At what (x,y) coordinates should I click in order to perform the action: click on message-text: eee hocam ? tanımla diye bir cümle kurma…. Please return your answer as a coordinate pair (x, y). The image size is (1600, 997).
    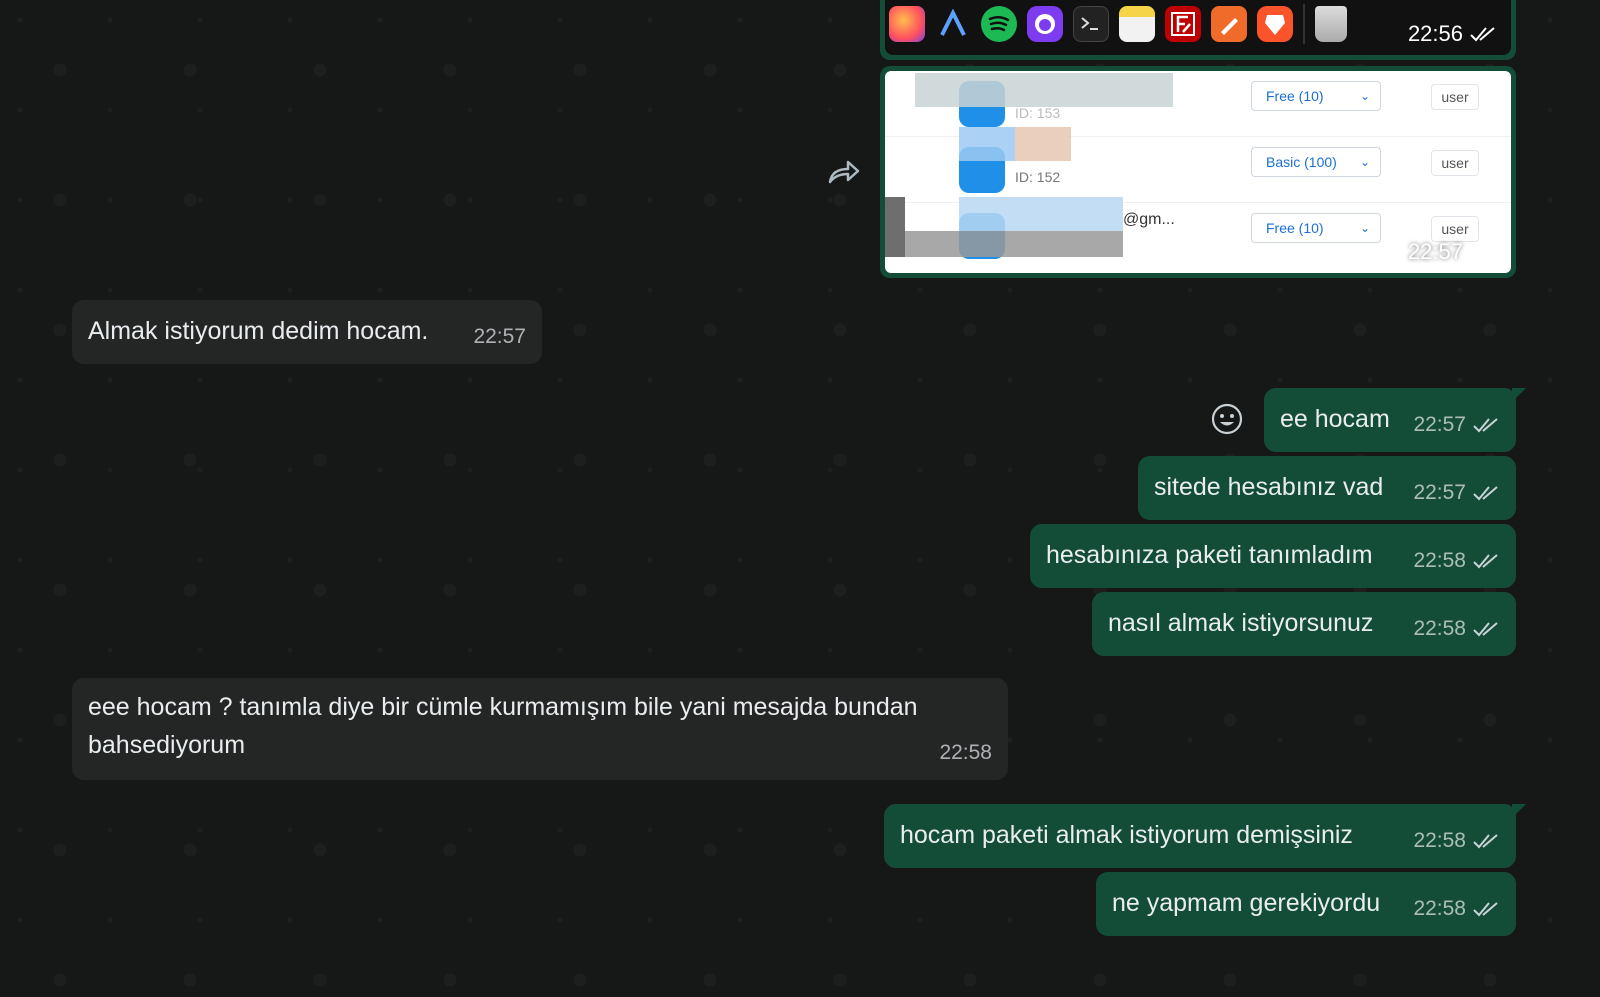
    Looking at the image, I should click on (503, 726).